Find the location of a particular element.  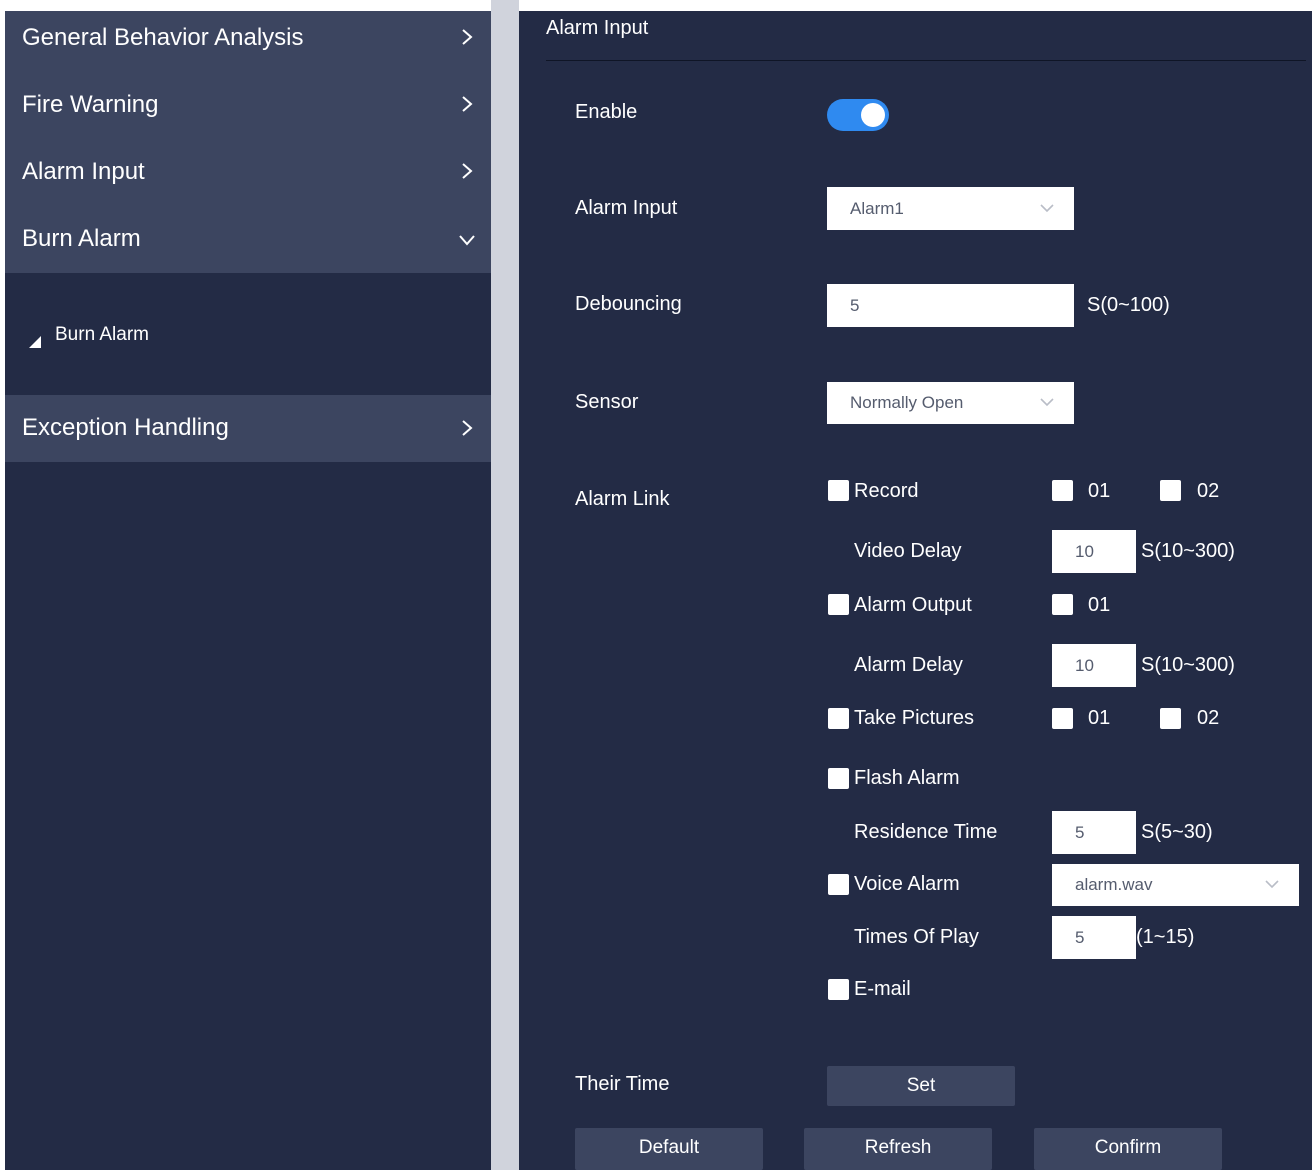

select-value: Normally Open is located at coordinates (907, 402).